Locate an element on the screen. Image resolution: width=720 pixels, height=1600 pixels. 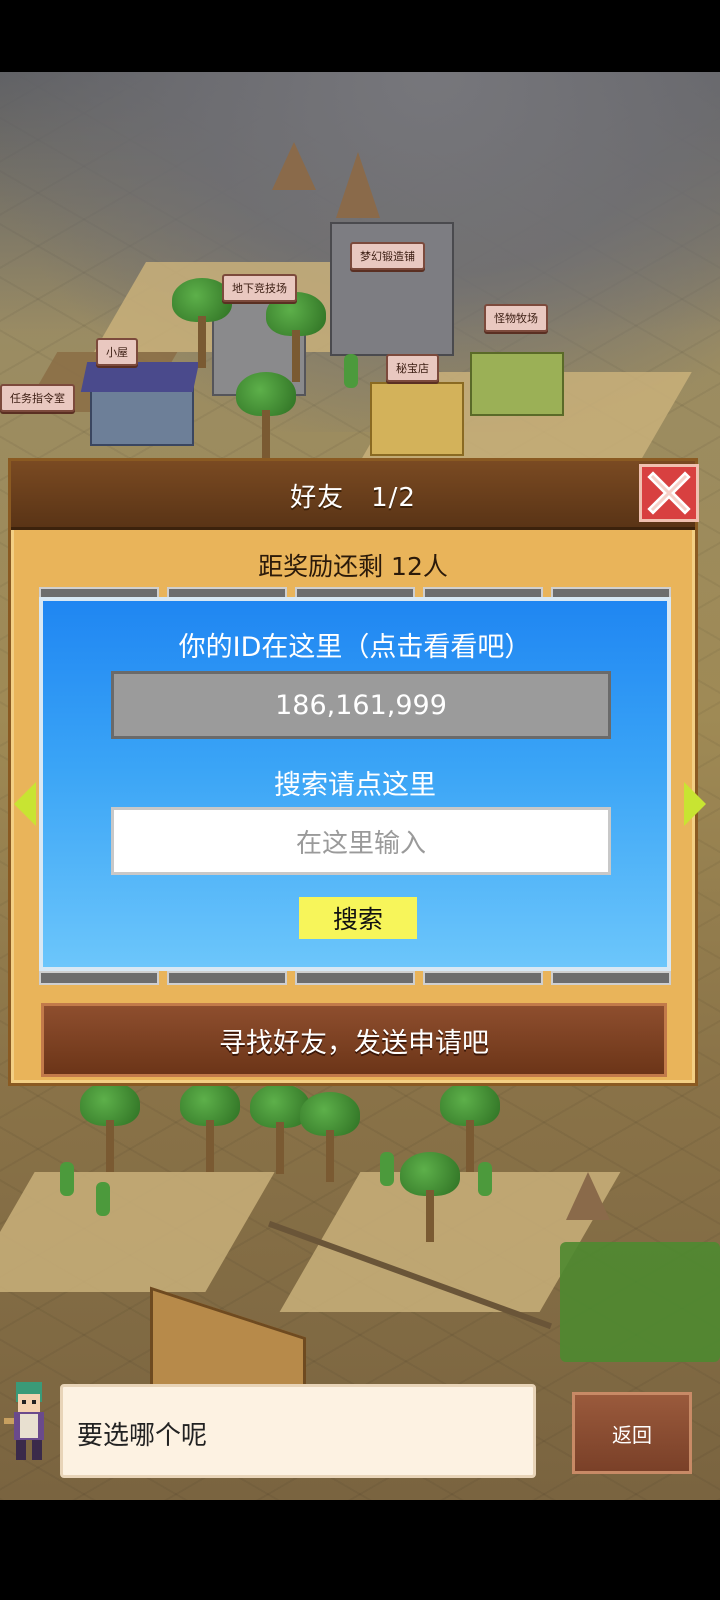
treasure-shop-building is located at coordinates (417, 419).